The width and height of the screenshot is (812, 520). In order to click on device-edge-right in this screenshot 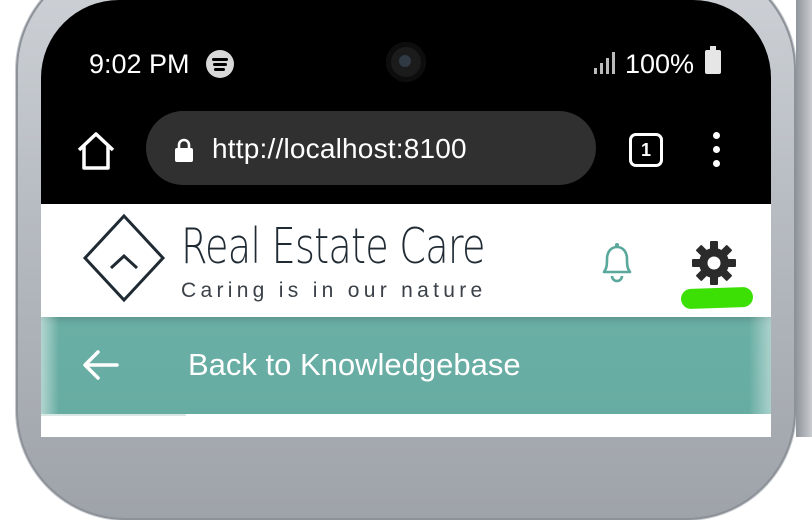, I will do `click(804, 218)`.